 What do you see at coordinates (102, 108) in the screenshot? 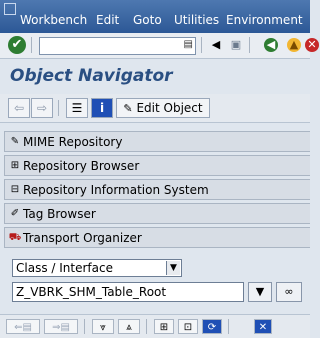
I see `info-icon: i` at bounding box center [102, 108].